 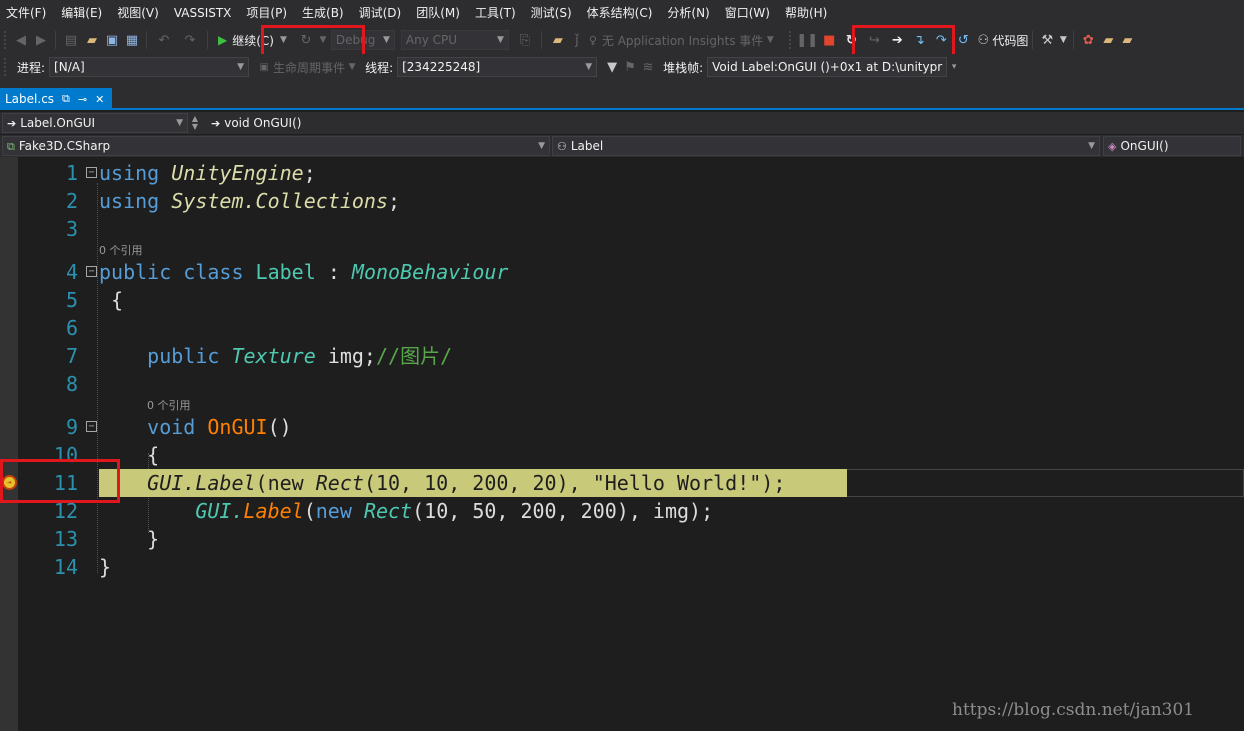 I want to click on menu-item: 工具(T), so click(x=497, y=13).